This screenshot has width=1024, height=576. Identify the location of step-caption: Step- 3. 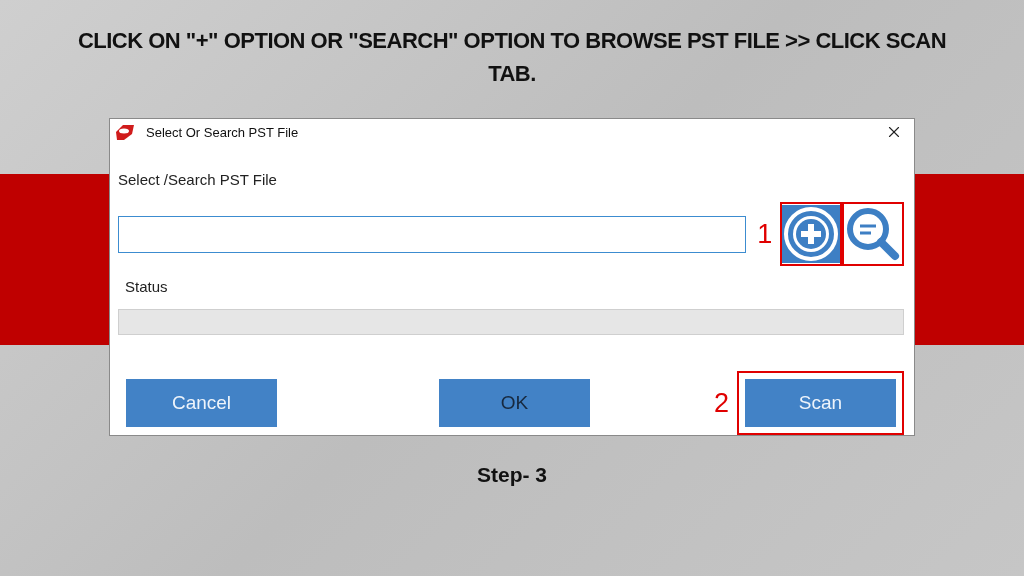
(512, 475).